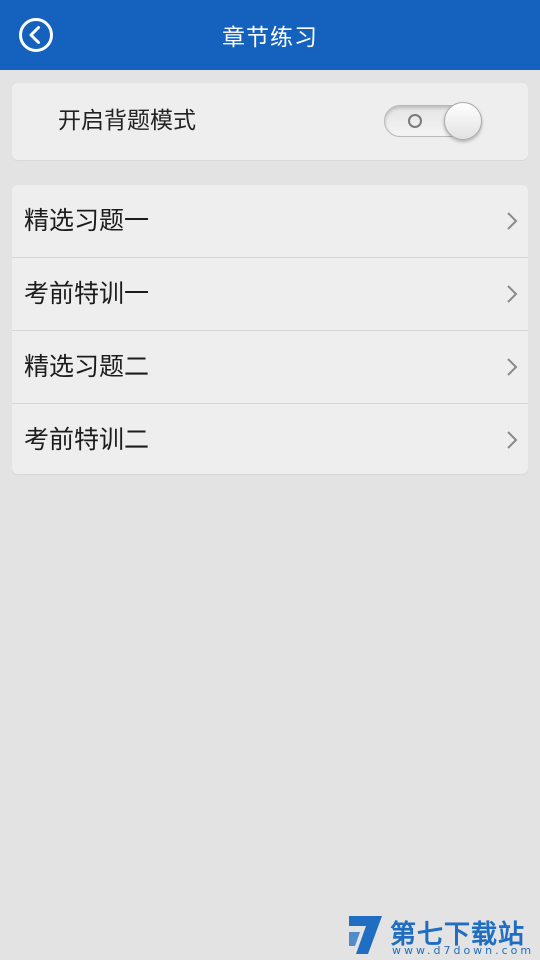 The width and height of the screenshot is (540, 960). I want to click on list-item-label: 精选习题一, so click(87, 220).